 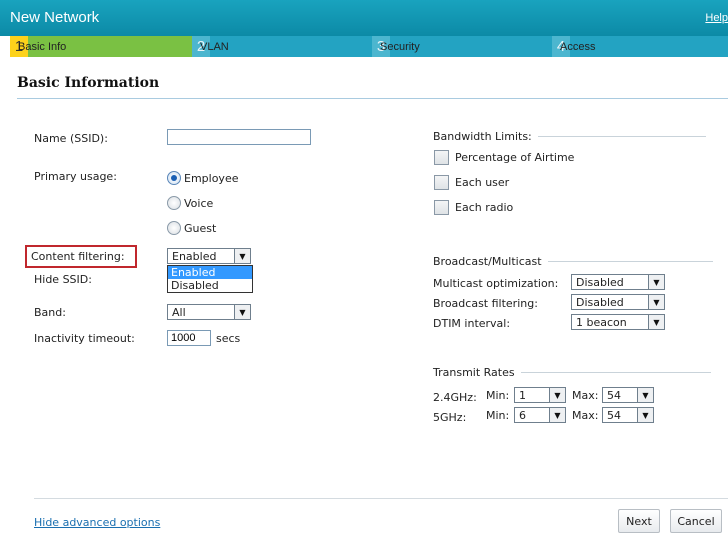 I want to click on rate-5-max-select: 54 ▼, so click(x=628, y=415).